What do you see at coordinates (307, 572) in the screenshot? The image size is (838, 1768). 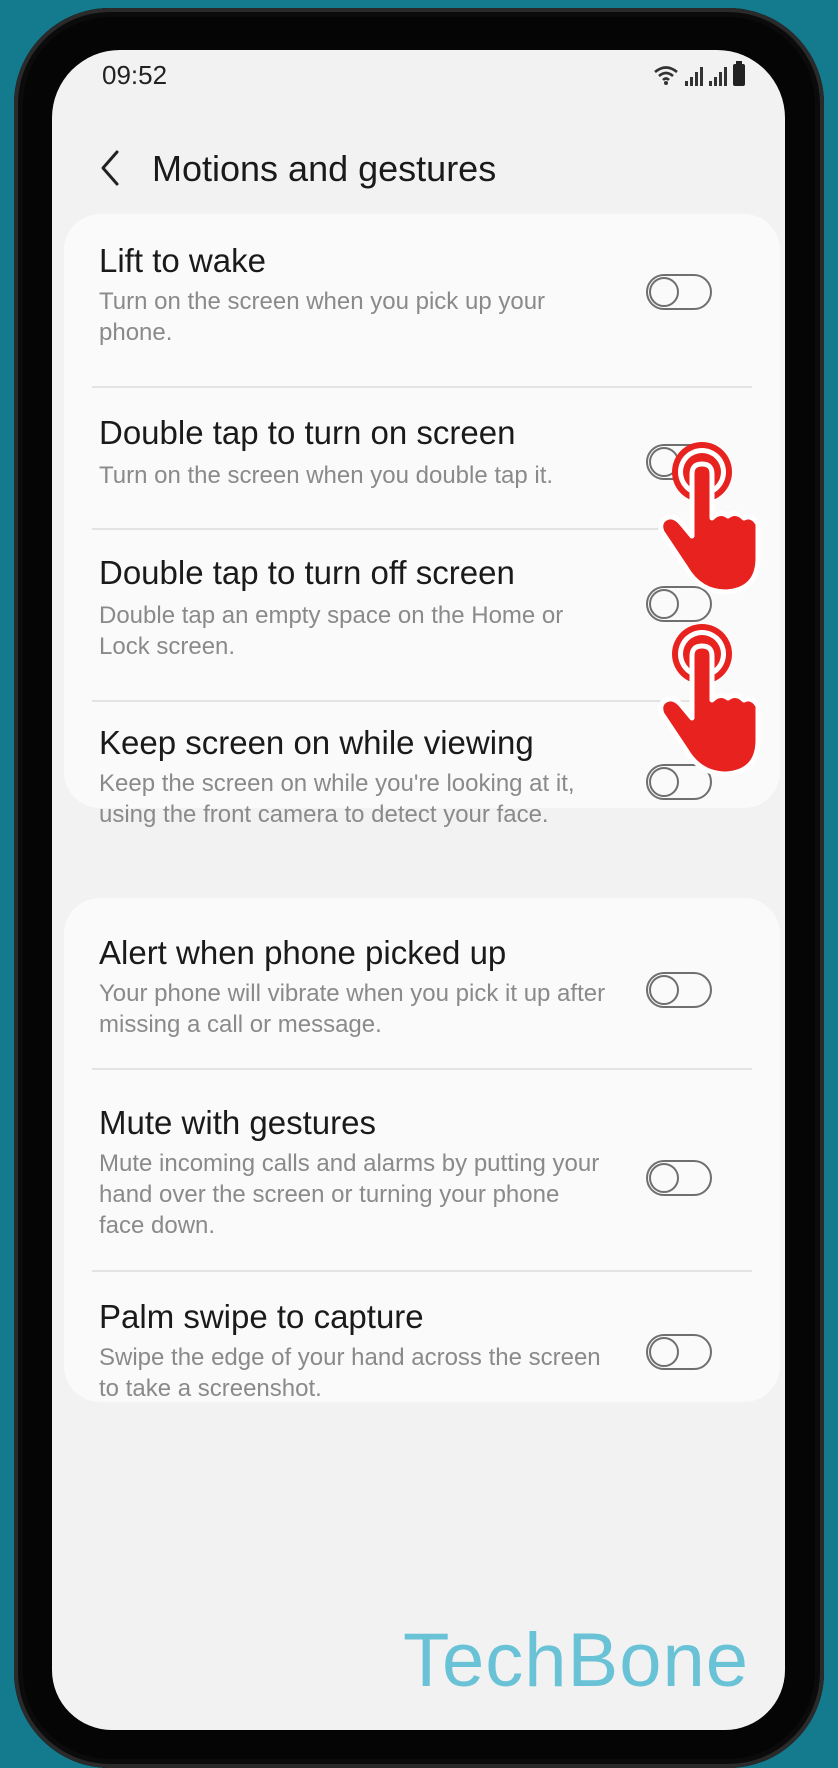 I see `setting-title: Double tap to turn off screen` at bounding box center [307, 572].